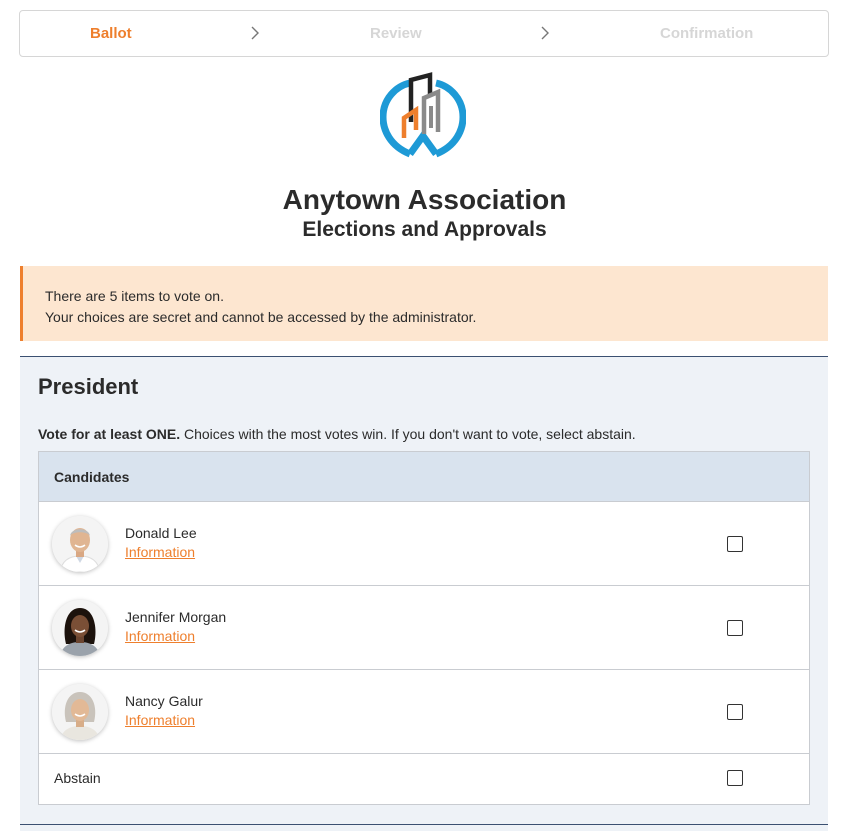 The height and width of the screenshot is (831, 849). I want to click on step-review: Review, so click(396, 33).